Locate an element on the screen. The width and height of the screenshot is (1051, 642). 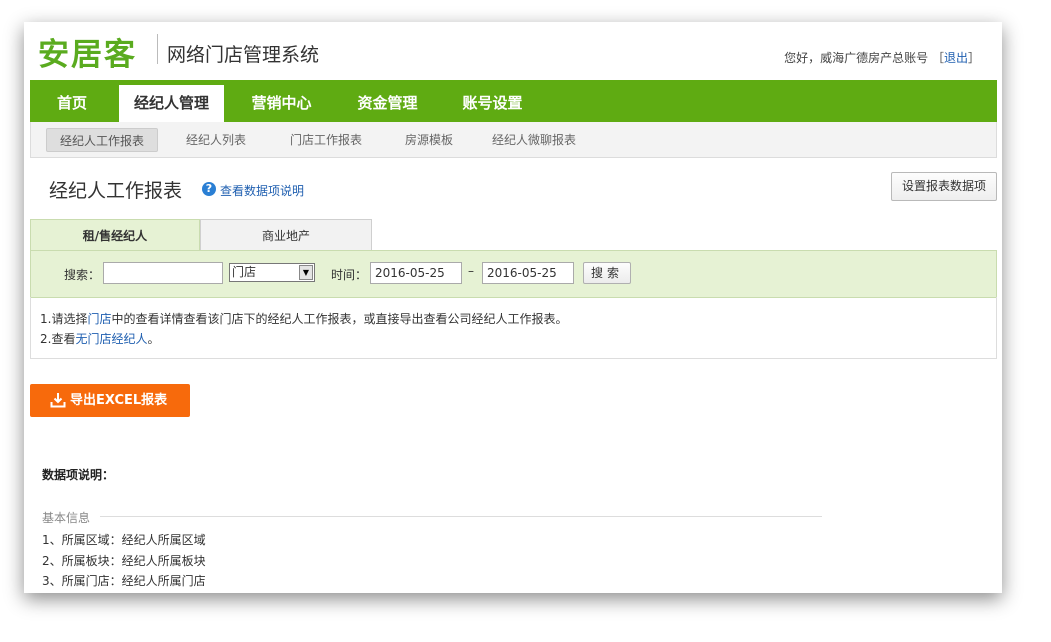
no-store-agents-link: 无门店经纪人 is located at coordinates (111, 339).